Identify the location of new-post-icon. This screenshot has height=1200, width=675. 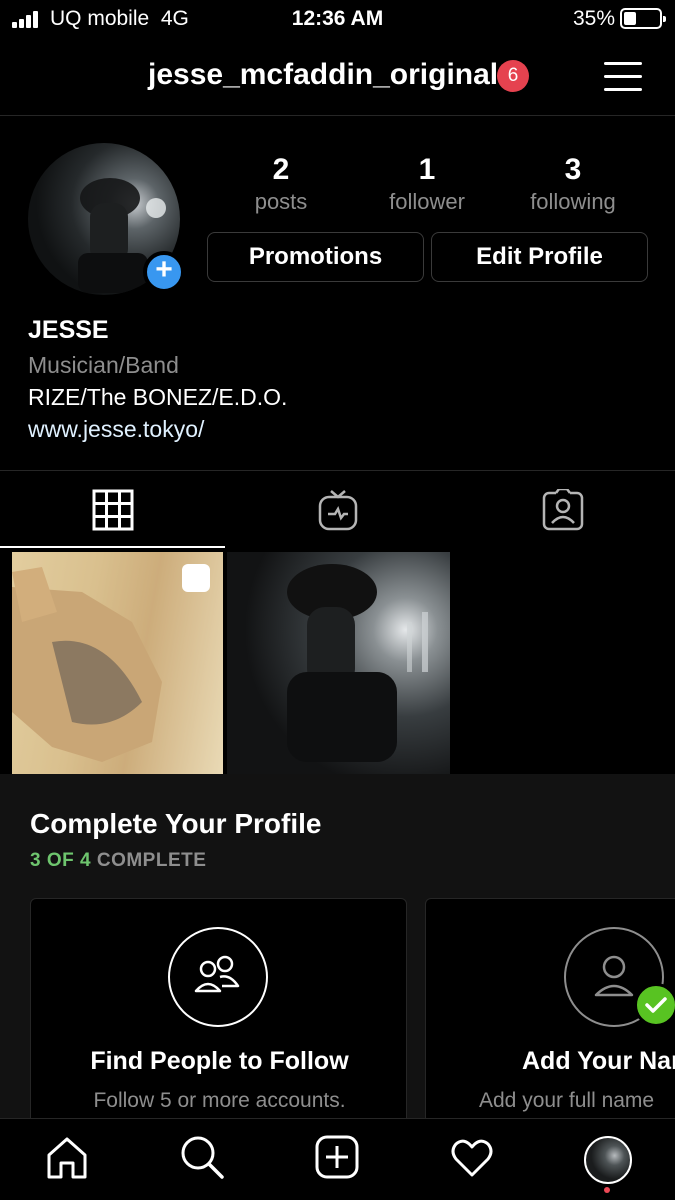
(337, 1157).